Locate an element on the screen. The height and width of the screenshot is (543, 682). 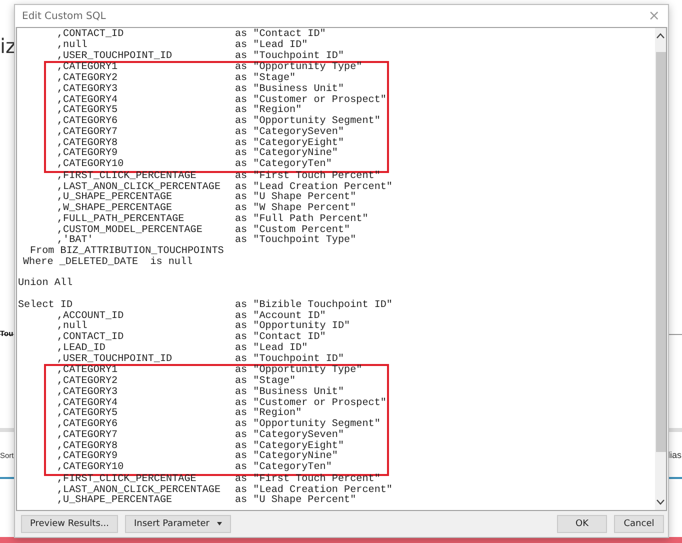
scroll-up-icon is located at coordinates (660, 36).